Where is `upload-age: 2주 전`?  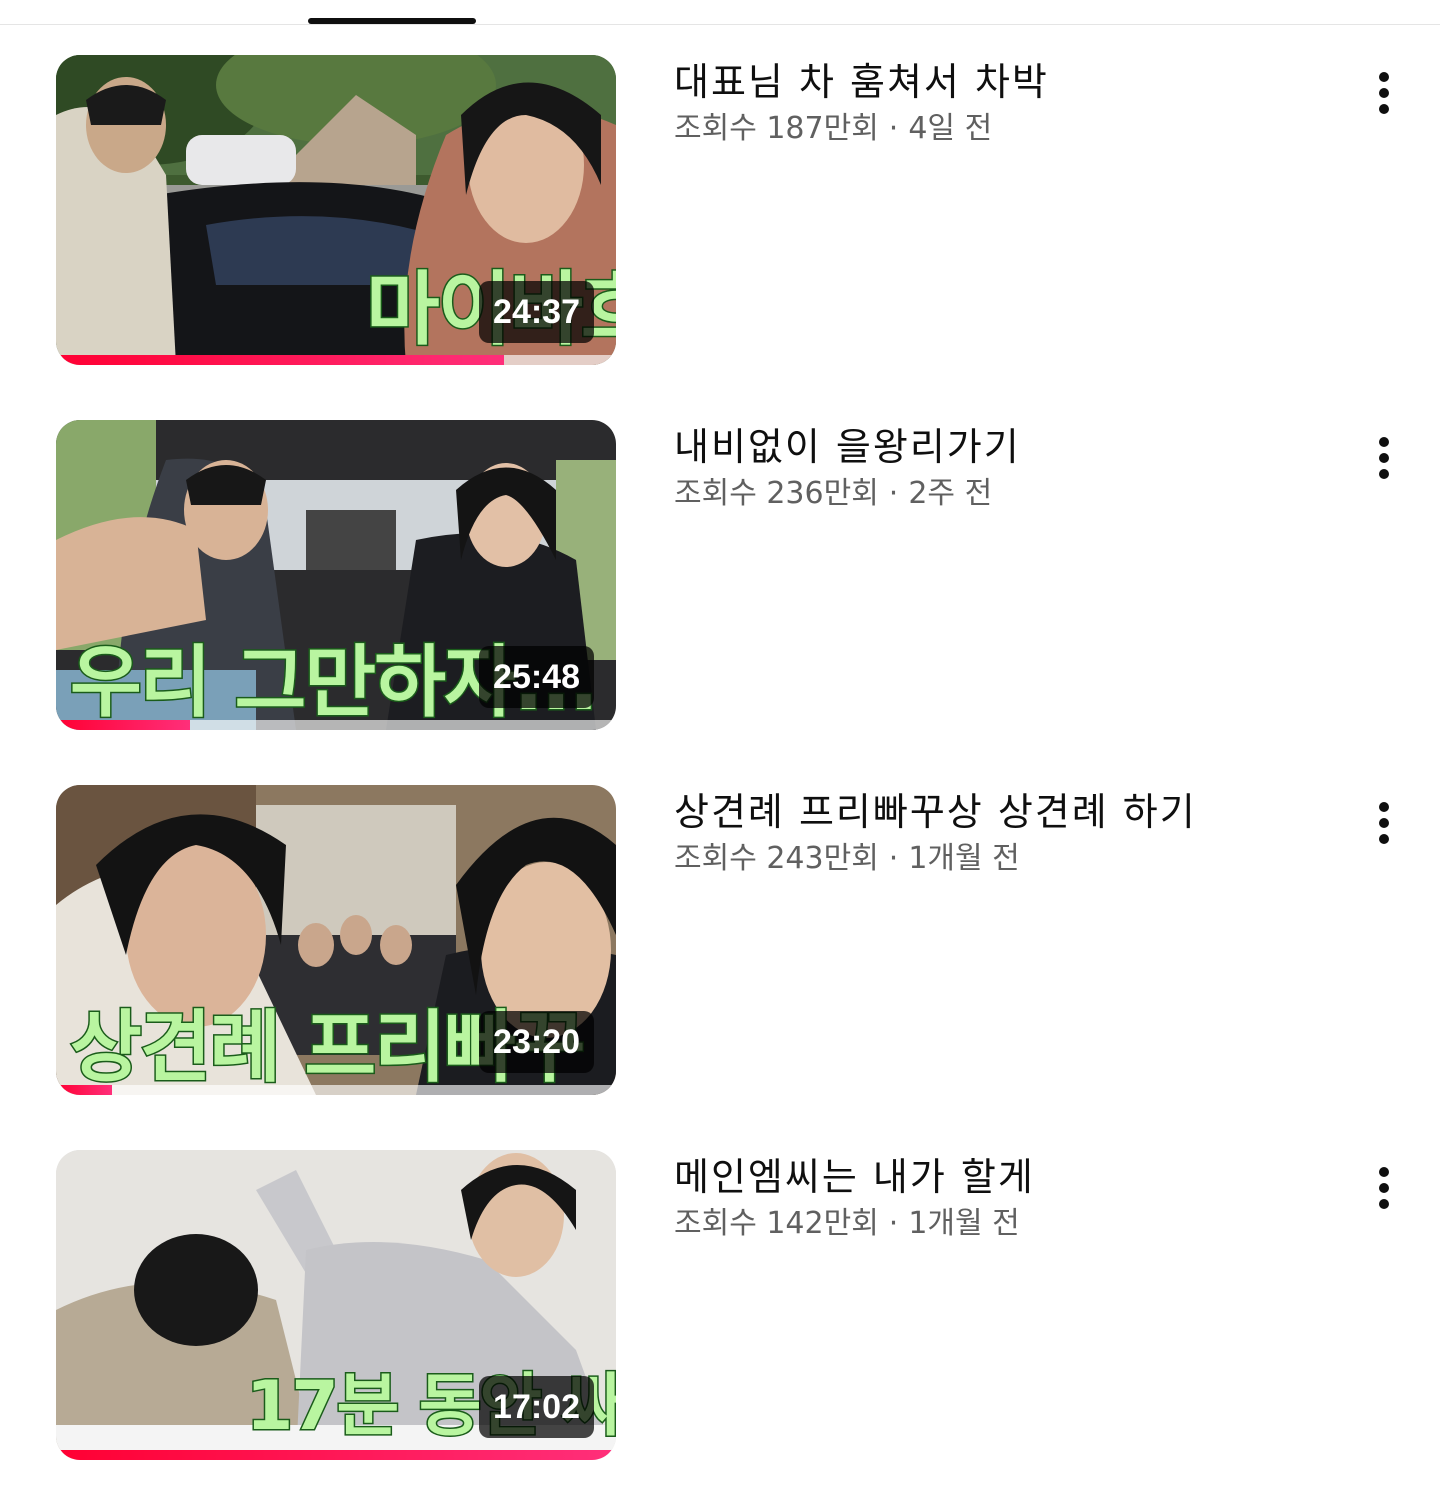
upload-age: 2주 전 is located at coordinates (950, 493).